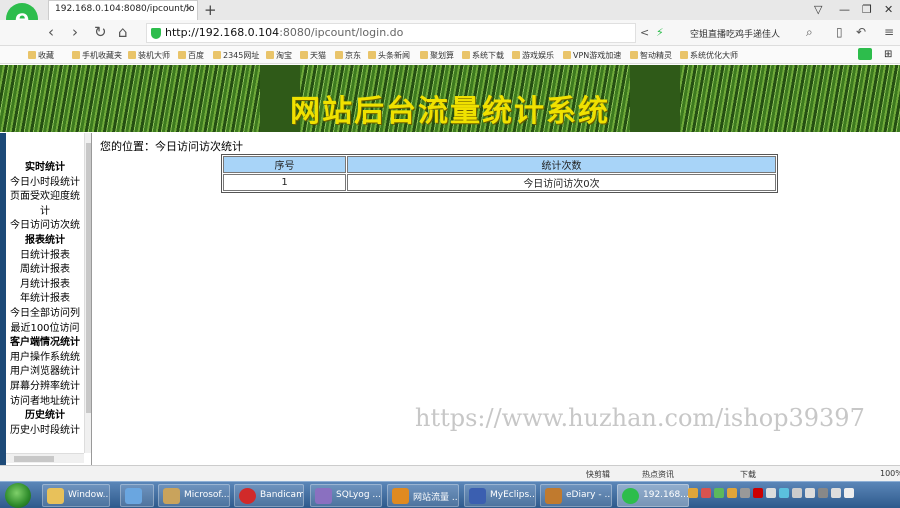 Image resolution: width=900 pixels, height=508 pixels. I want to click on sidebar-link: 年统计报表, so click(45, 299).